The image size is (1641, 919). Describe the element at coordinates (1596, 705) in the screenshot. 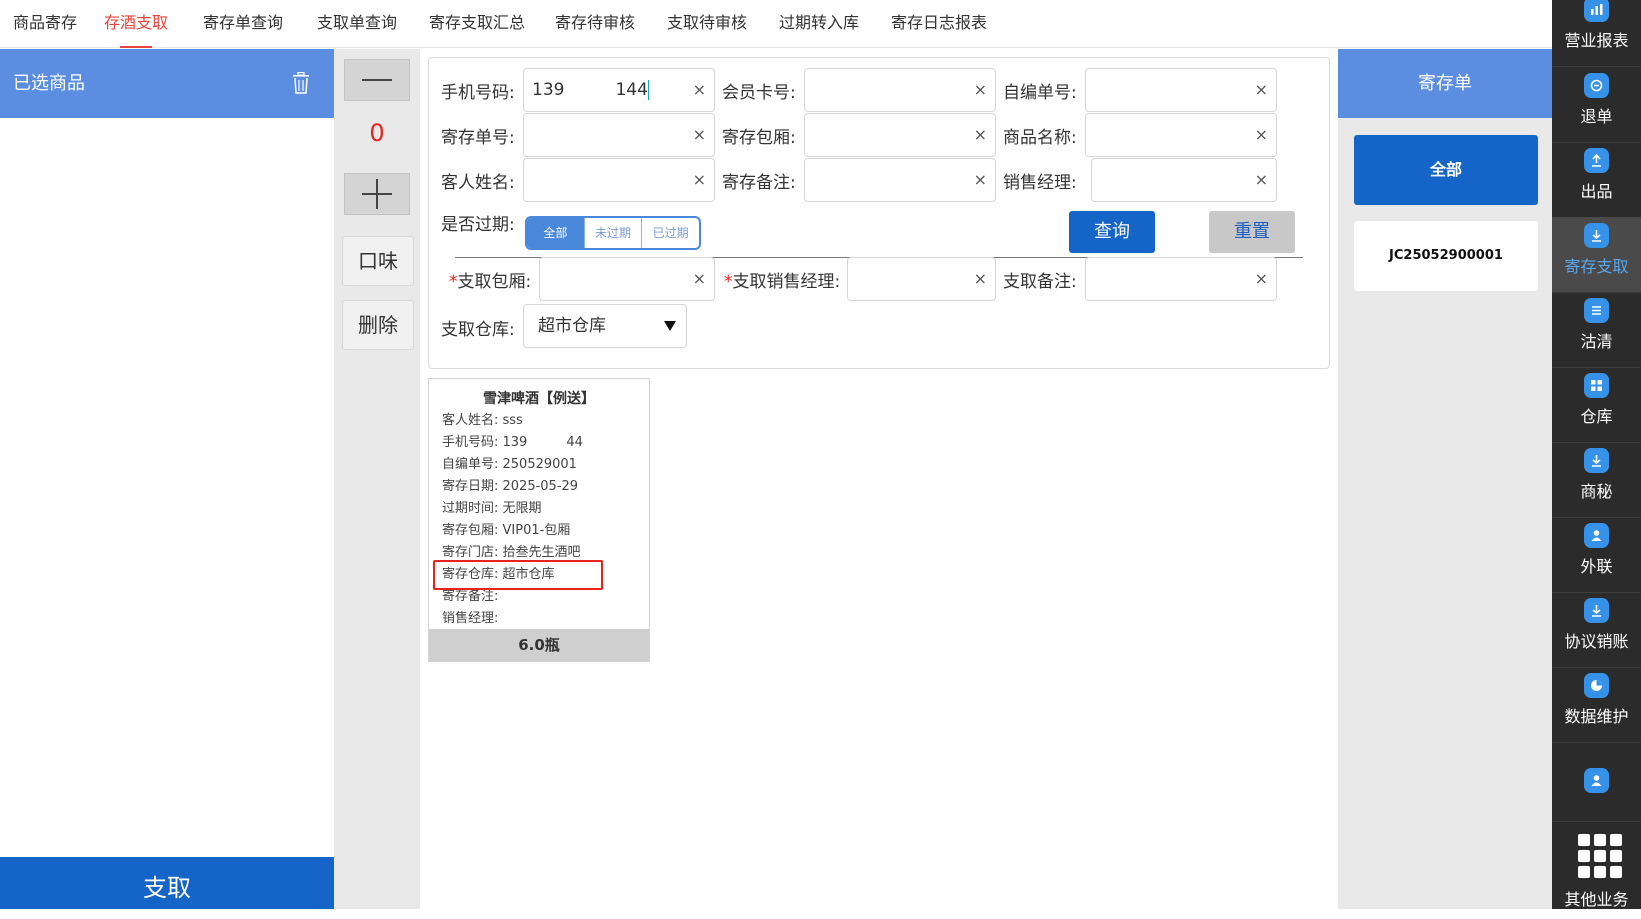

I see `sidebar-item-data-maintenance: 数据维护` at that location.